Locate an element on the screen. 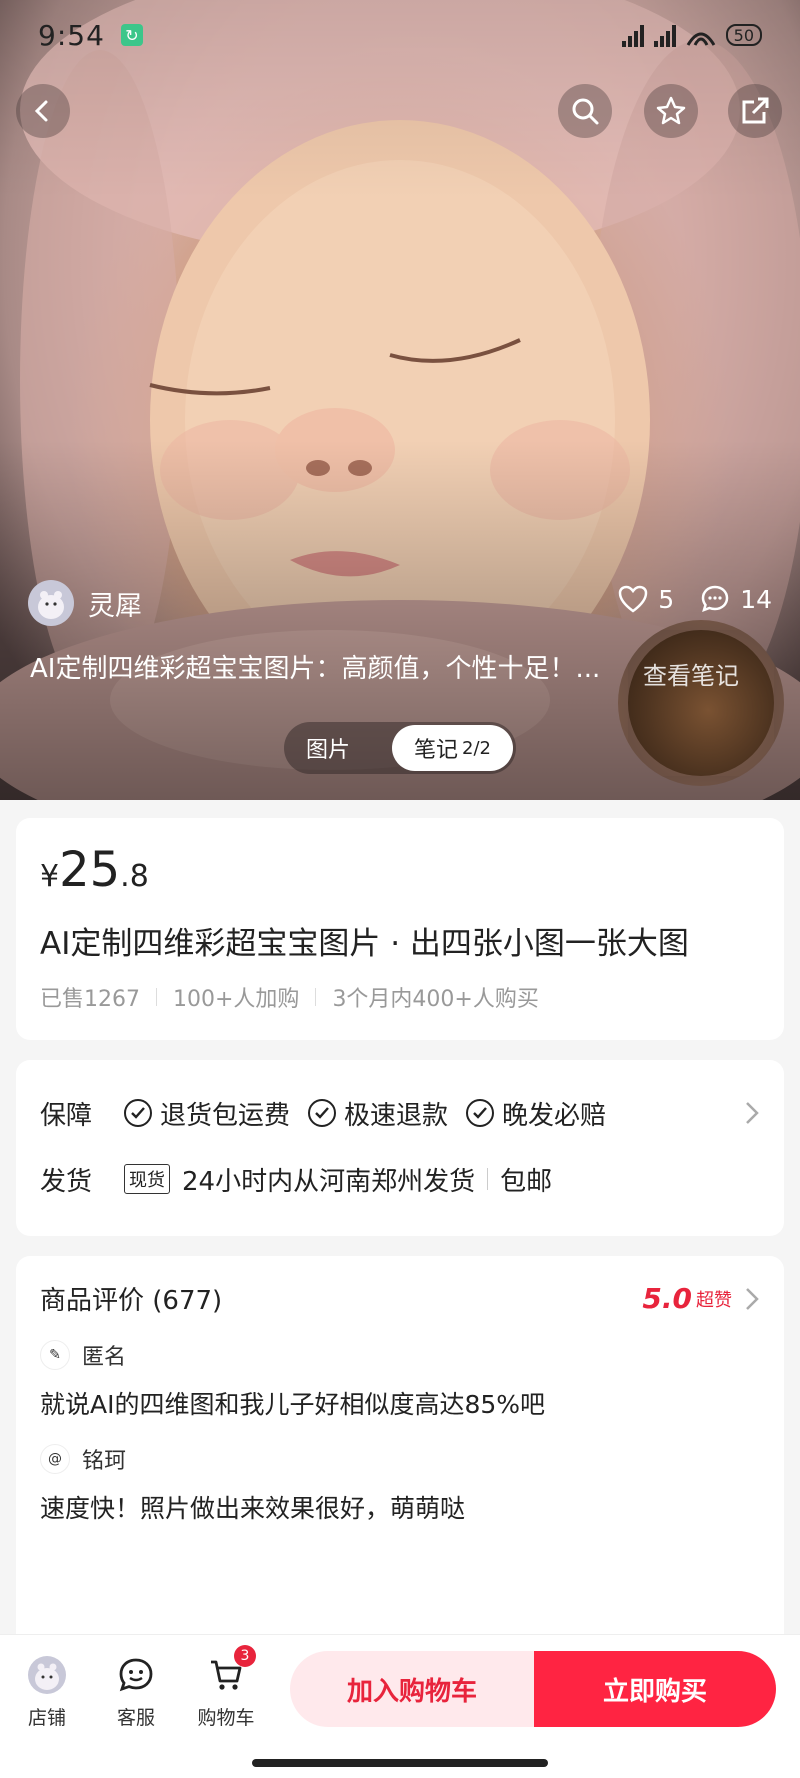 This screenshot has width=800, height=1778. shipping-row: 发货 现货 24小时内从河南郑州发货 包邮 is located at coordinates (400, 1179).